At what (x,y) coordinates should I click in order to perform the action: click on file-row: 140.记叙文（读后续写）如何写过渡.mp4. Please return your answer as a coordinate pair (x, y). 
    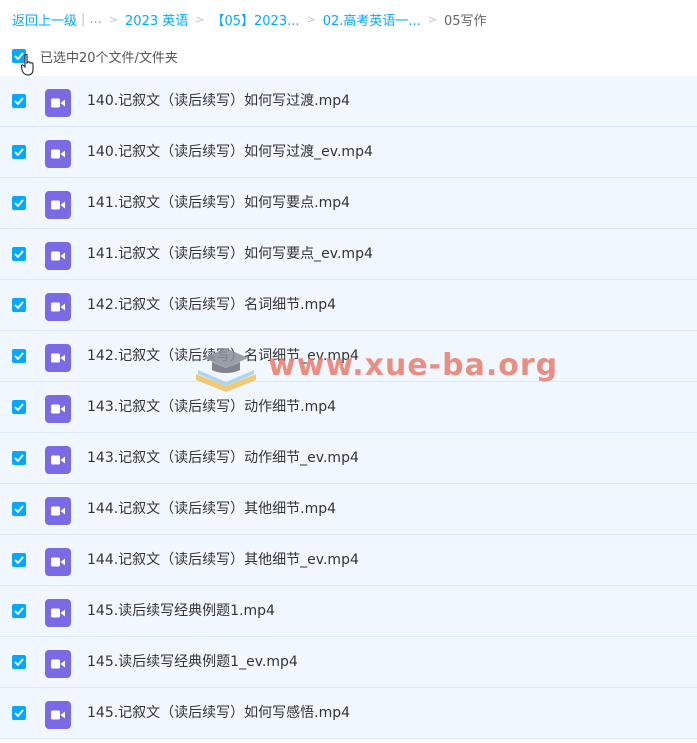
    Looking at the image, I should click on (348, 101).